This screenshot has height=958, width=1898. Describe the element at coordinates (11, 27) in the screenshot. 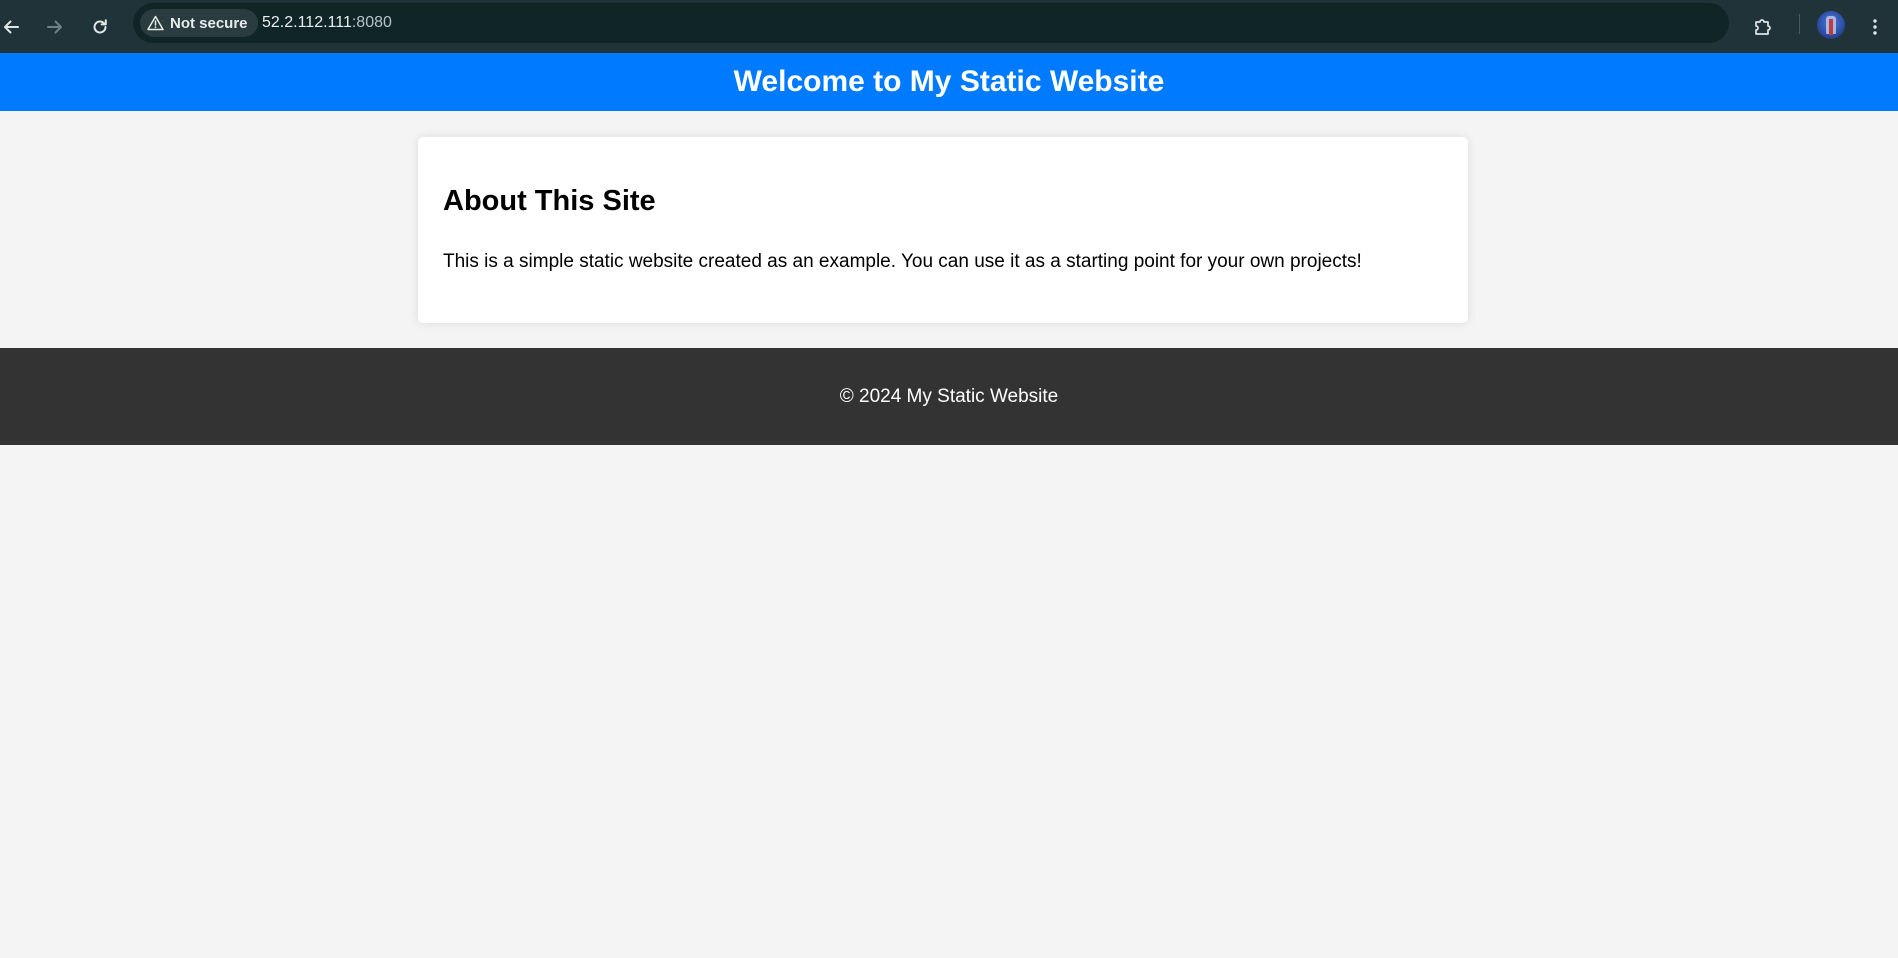

I see `back-arrow-icon` at that location.